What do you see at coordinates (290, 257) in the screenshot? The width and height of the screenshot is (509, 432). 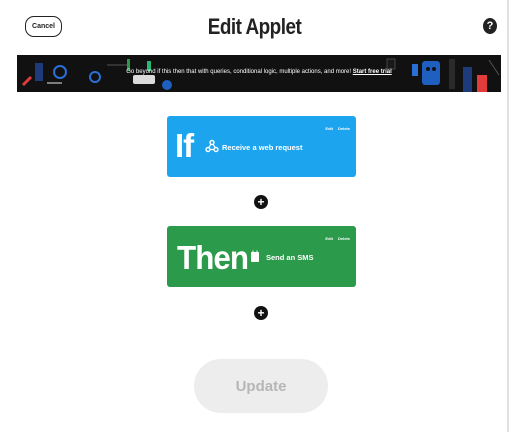 I see `action-label: Send an SMS` at bounding box center [290, 257].